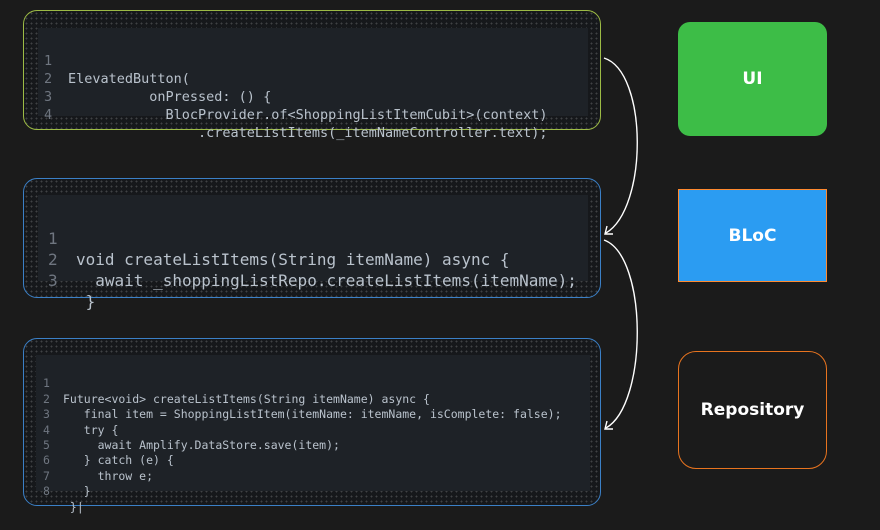  I want to click on bloc-layer-label: BLoC, so click(752, 235).